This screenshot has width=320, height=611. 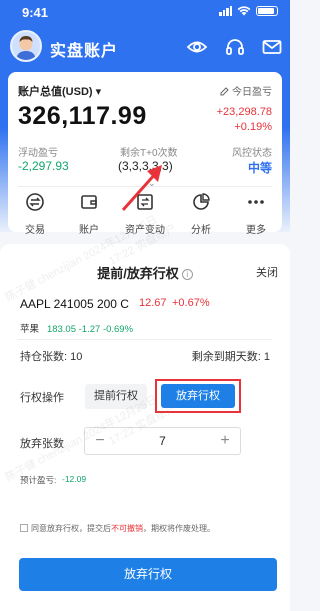 I want to click on more-icon, so click(x=256, y=202).